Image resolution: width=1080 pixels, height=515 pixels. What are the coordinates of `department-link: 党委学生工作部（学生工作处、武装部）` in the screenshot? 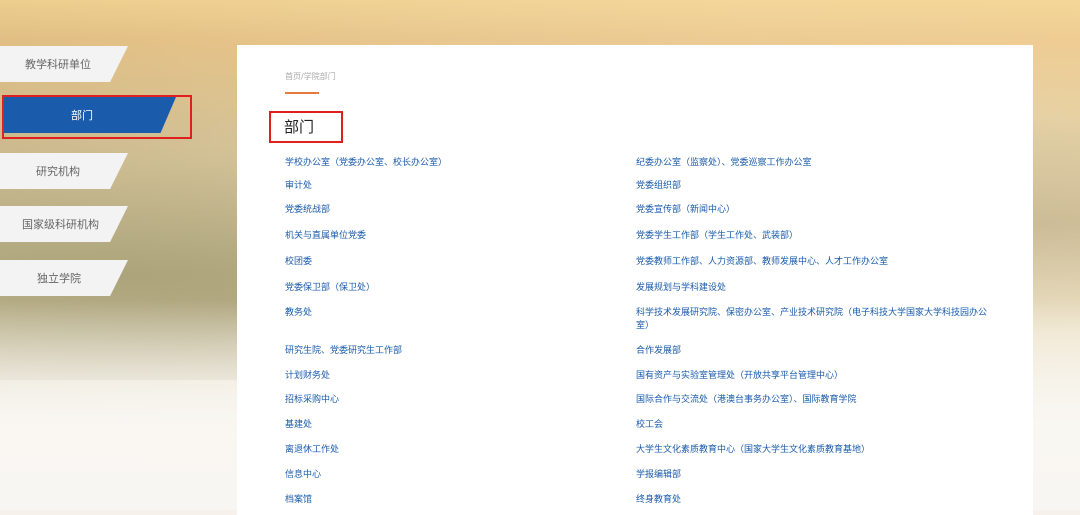 It's located at (816, 236).